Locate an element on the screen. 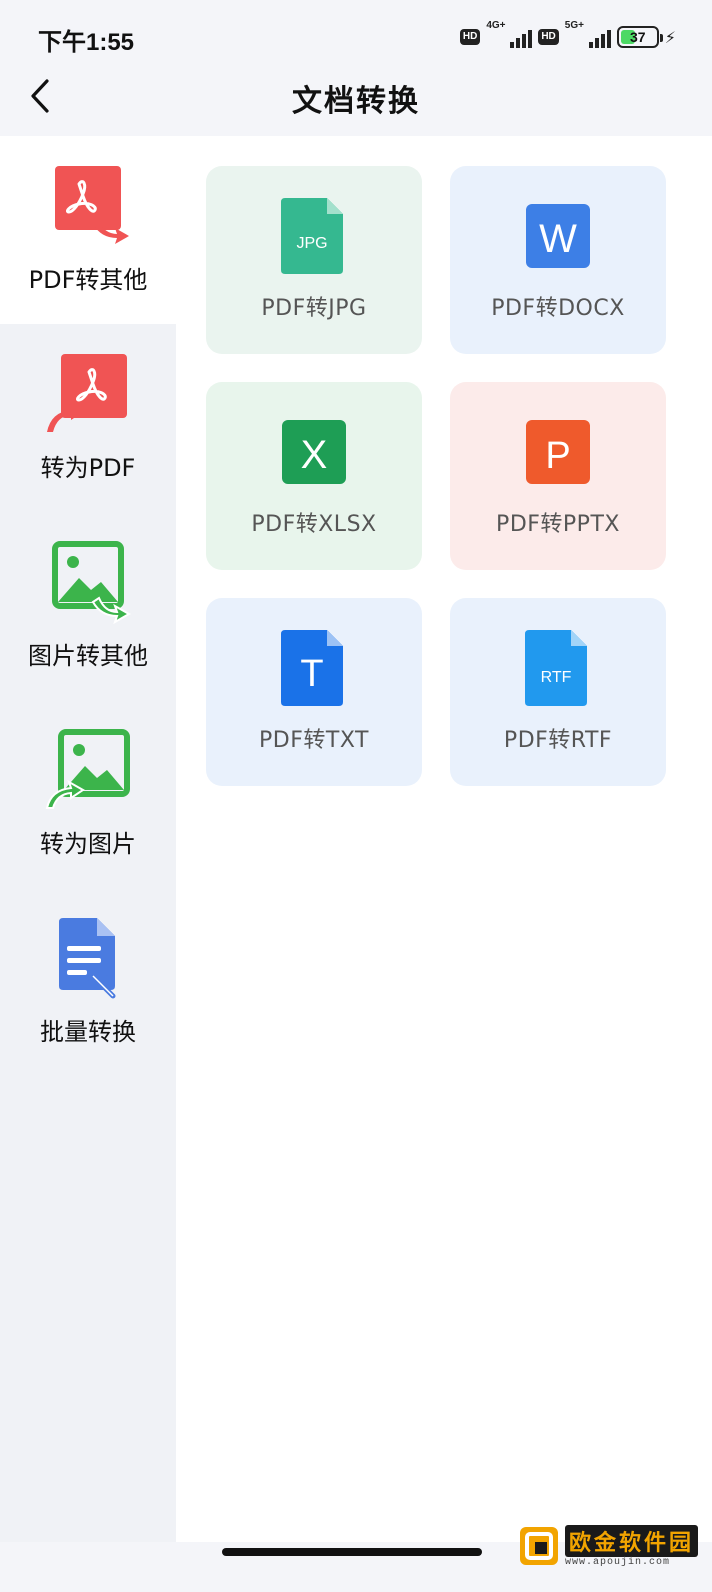  excel-icon: X is located at coordinates (314, 452).